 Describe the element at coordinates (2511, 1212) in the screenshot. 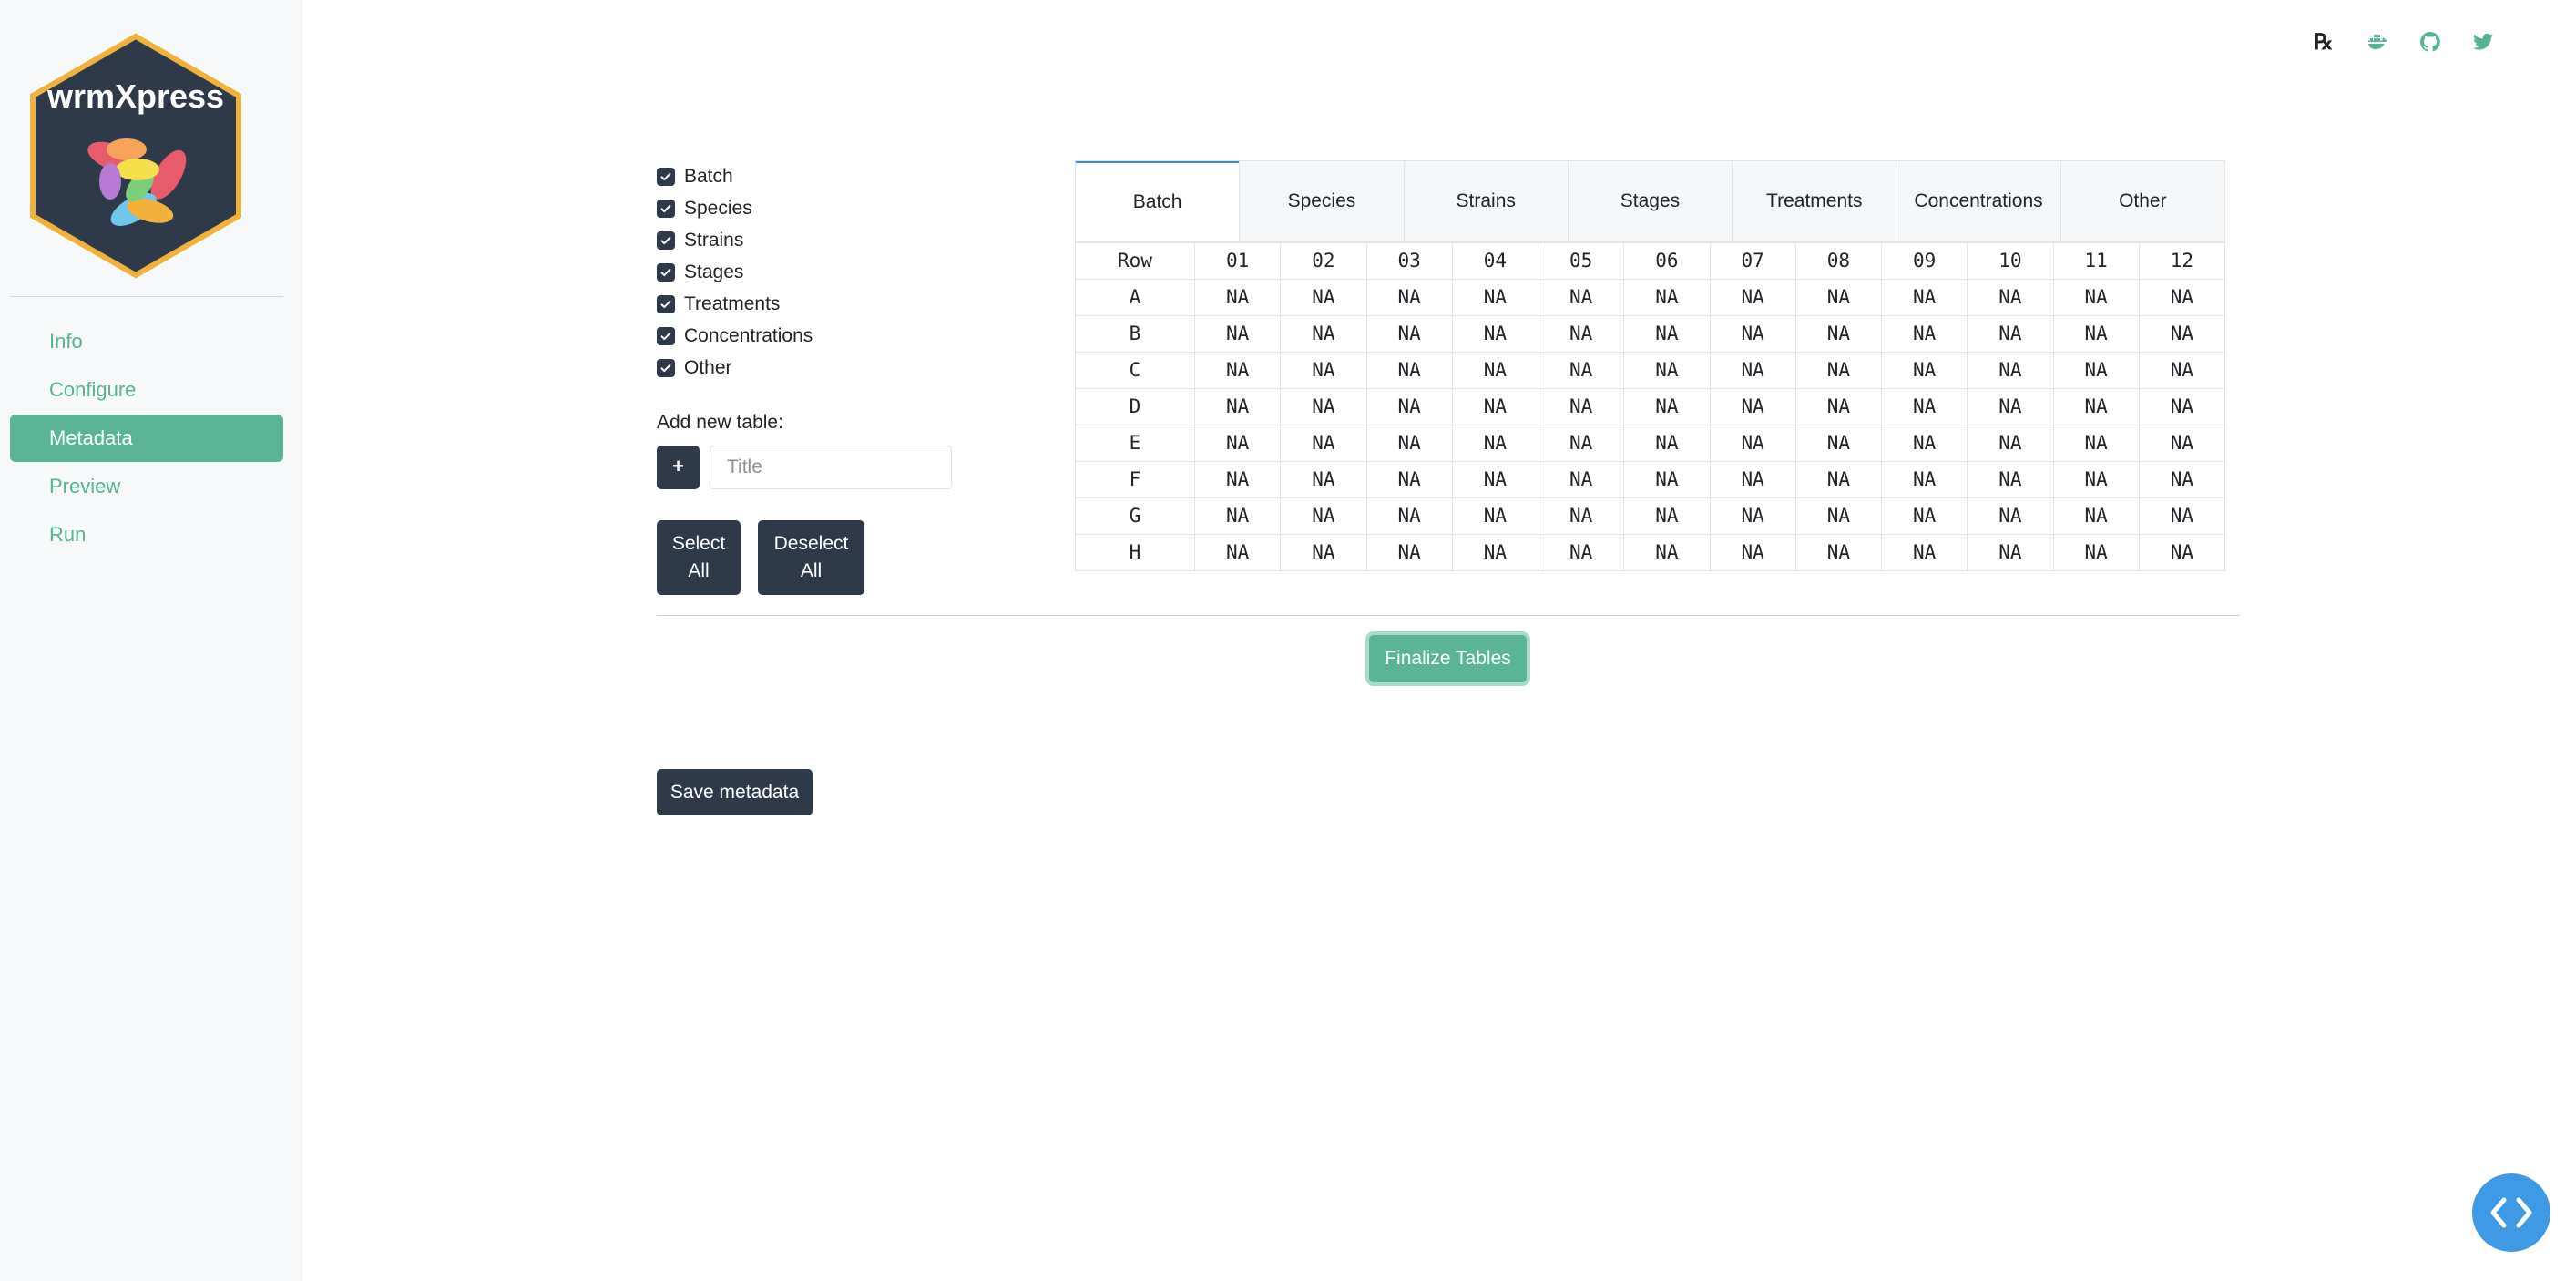

I see `dev-tools-button` at that location.